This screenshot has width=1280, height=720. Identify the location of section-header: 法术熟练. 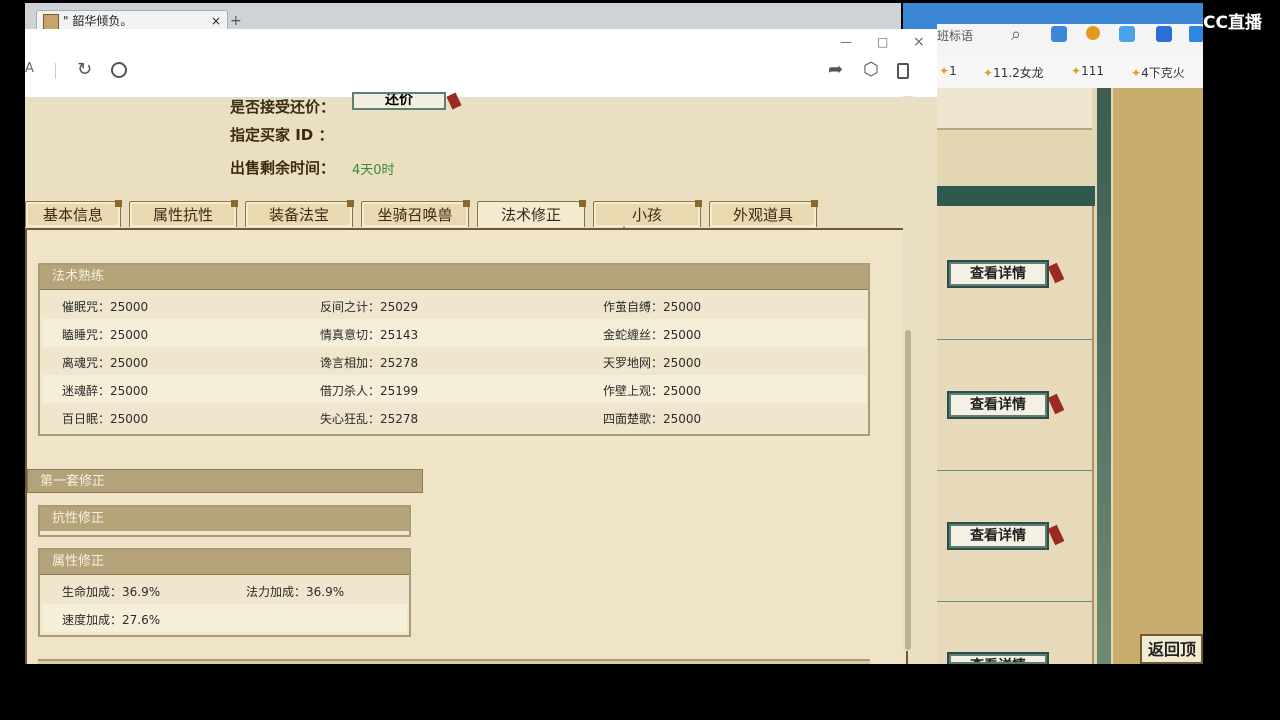
(454, 277).